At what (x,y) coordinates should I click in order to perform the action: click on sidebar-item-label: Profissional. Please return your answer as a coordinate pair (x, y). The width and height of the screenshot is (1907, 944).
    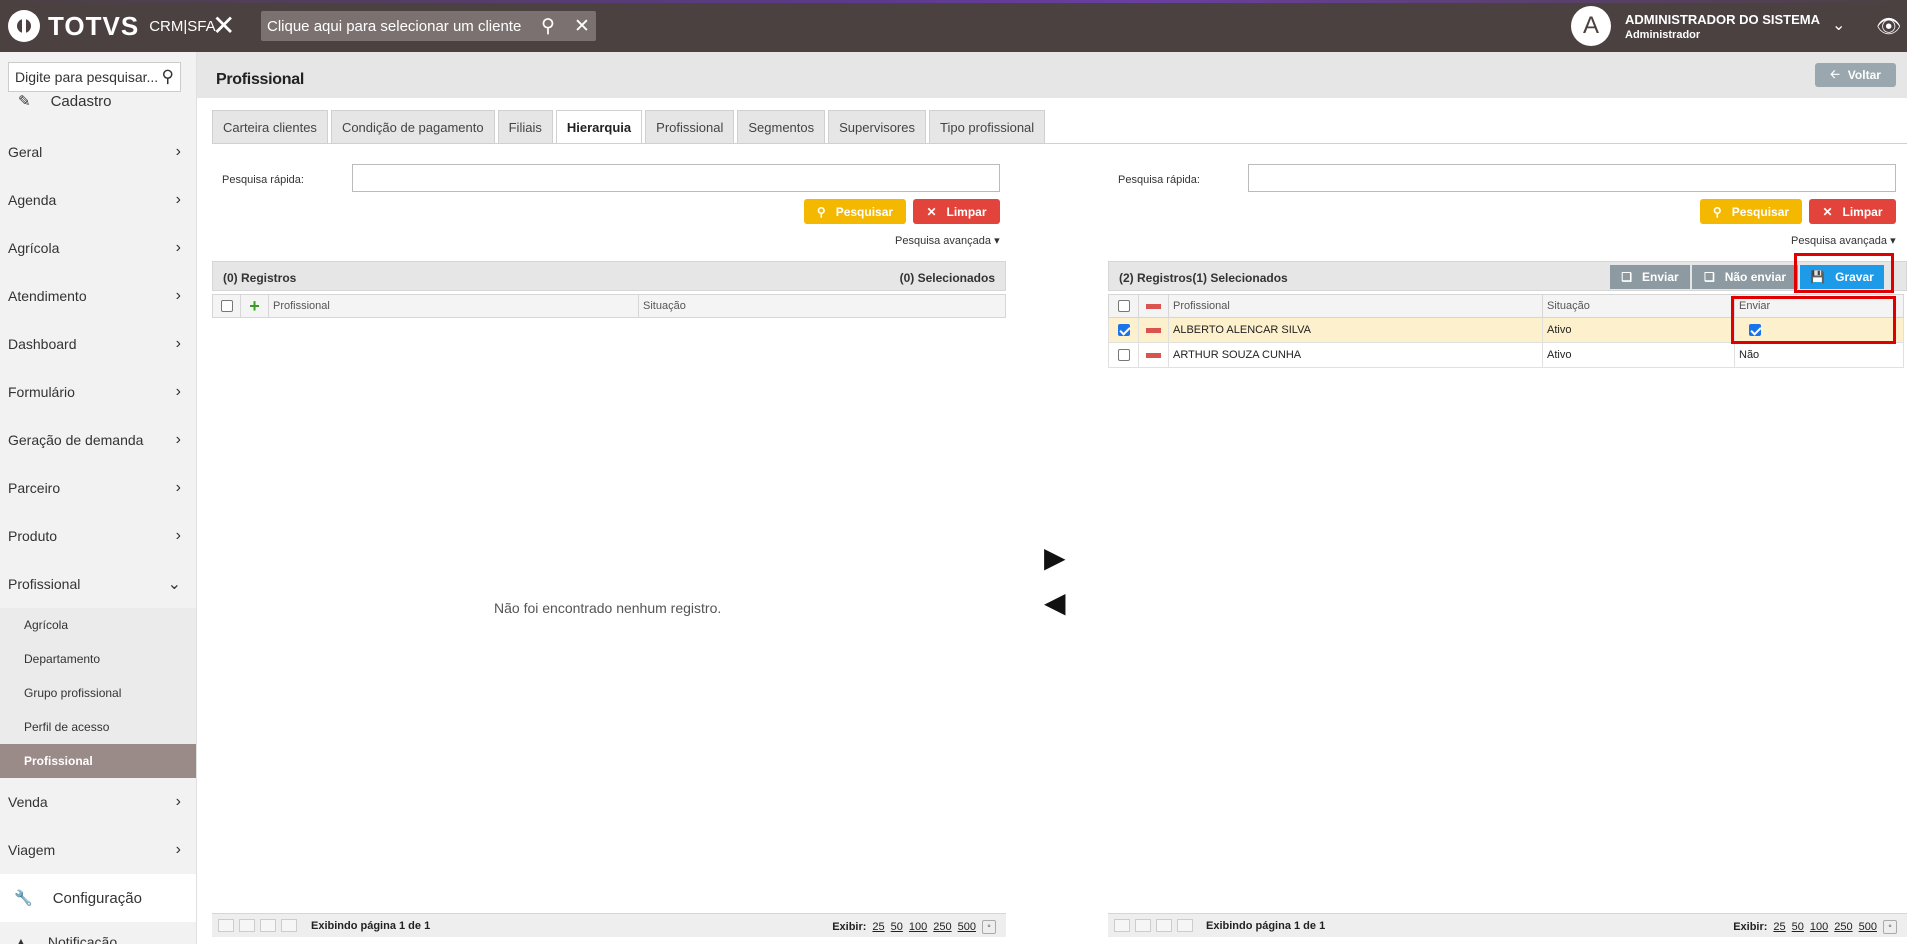
    Looking at the image, I should click on (44, 584).